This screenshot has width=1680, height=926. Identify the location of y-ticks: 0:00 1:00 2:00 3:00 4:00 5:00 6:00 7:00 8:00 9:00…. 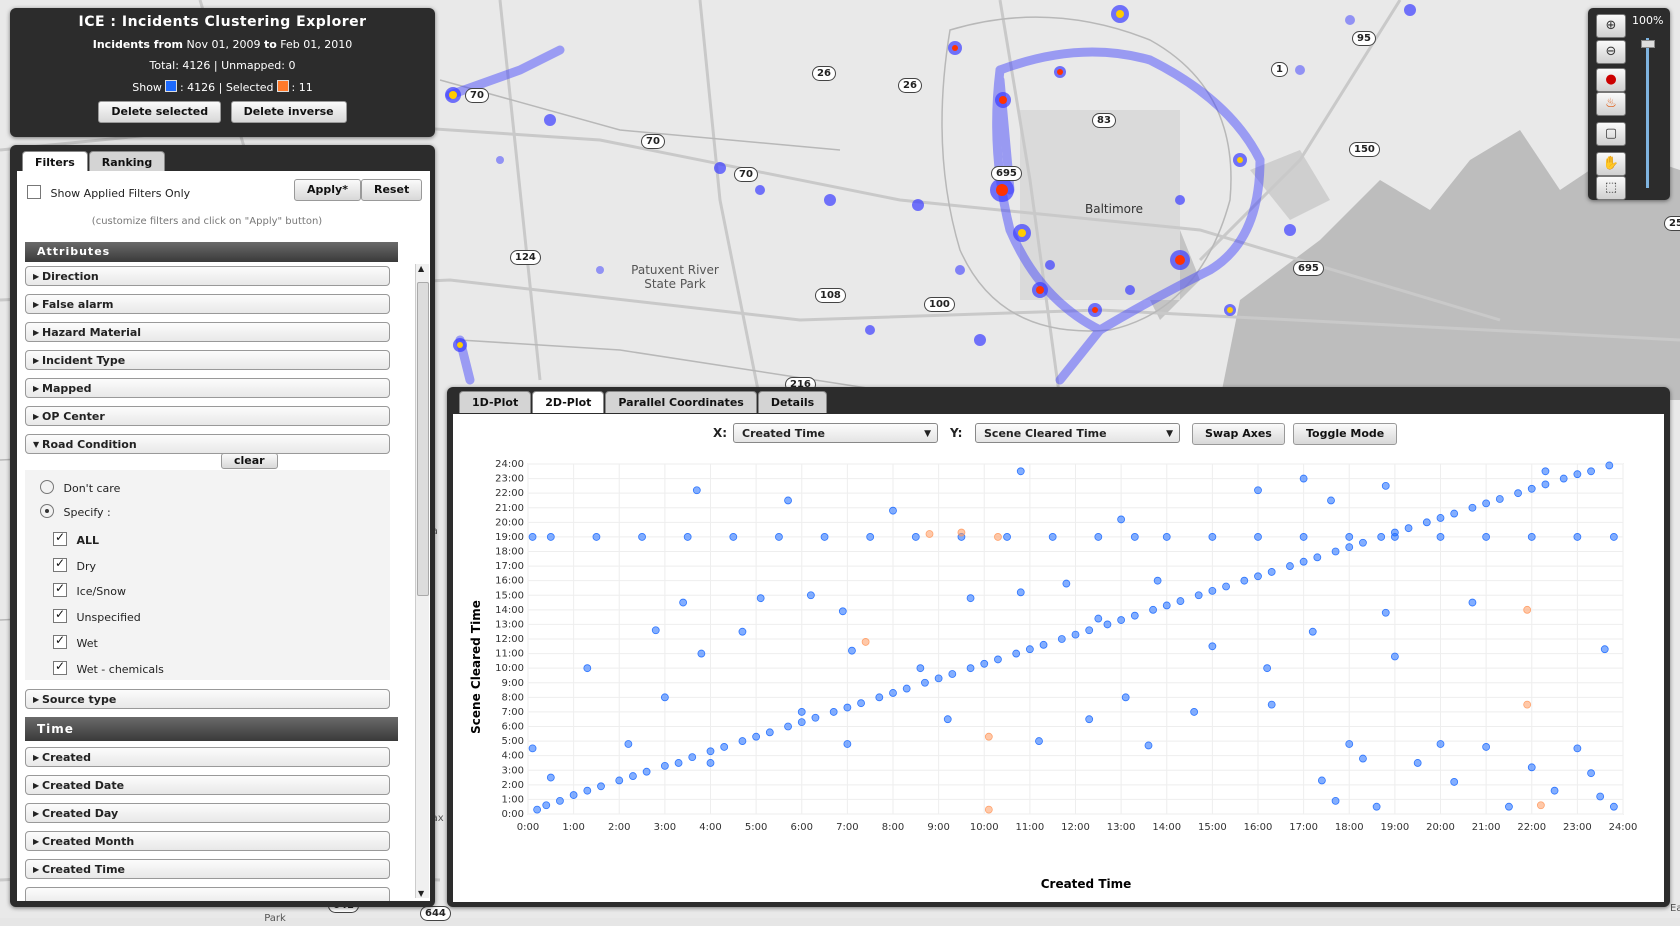
(509, 639).